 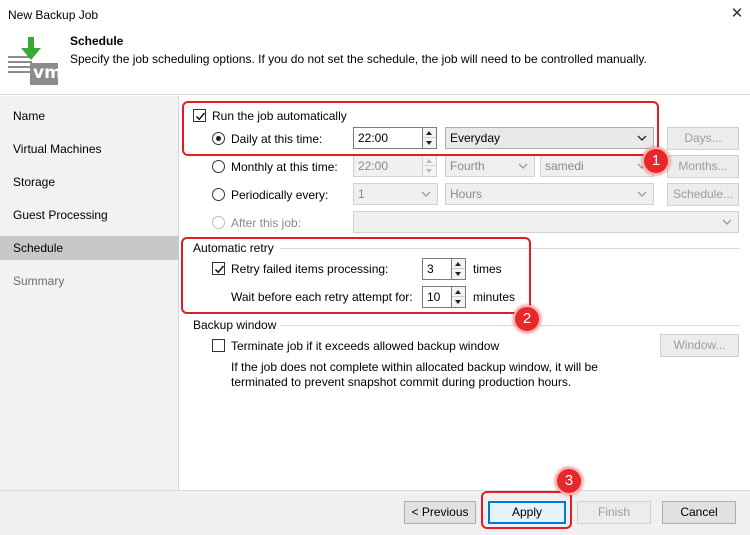 I want to click on cancel-button: Cancel, so click(x=699, y=512).